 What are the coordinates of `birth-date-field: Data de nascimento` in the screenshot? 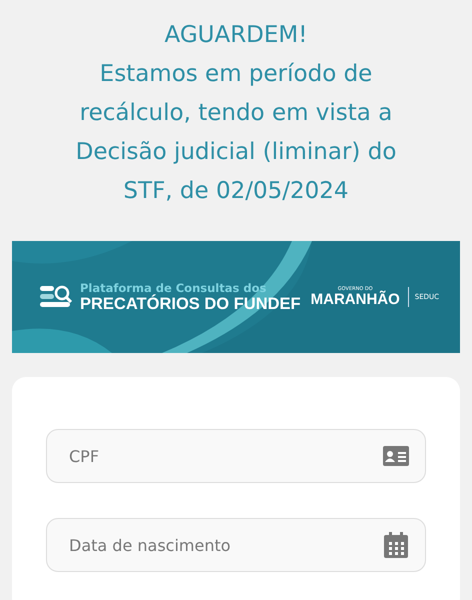 It's located at (236, 545).